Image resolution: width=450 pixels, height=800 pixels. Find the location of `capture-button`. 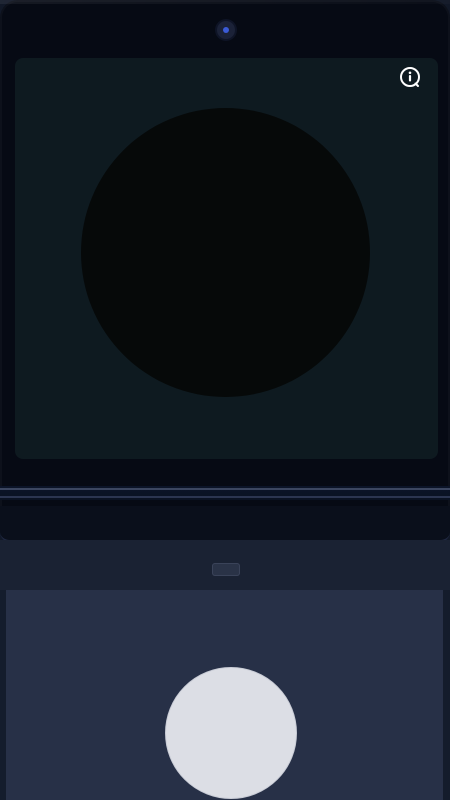

capture-button is located at coordinates (231, 733).